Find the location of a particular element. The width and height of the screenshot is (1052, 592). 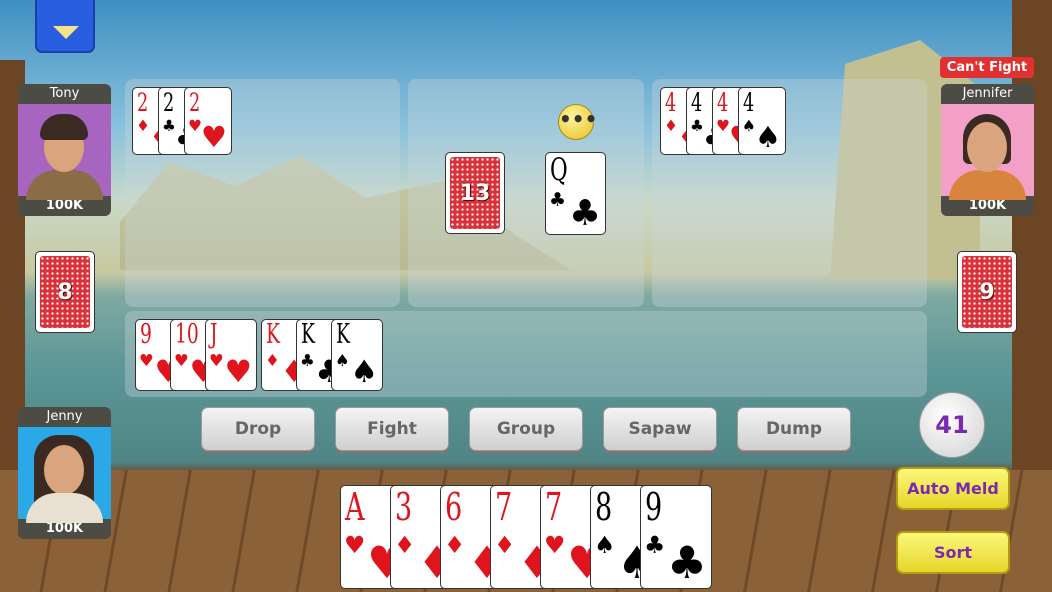

player-tony: Tony 100K is located at coordinates (64, 150).